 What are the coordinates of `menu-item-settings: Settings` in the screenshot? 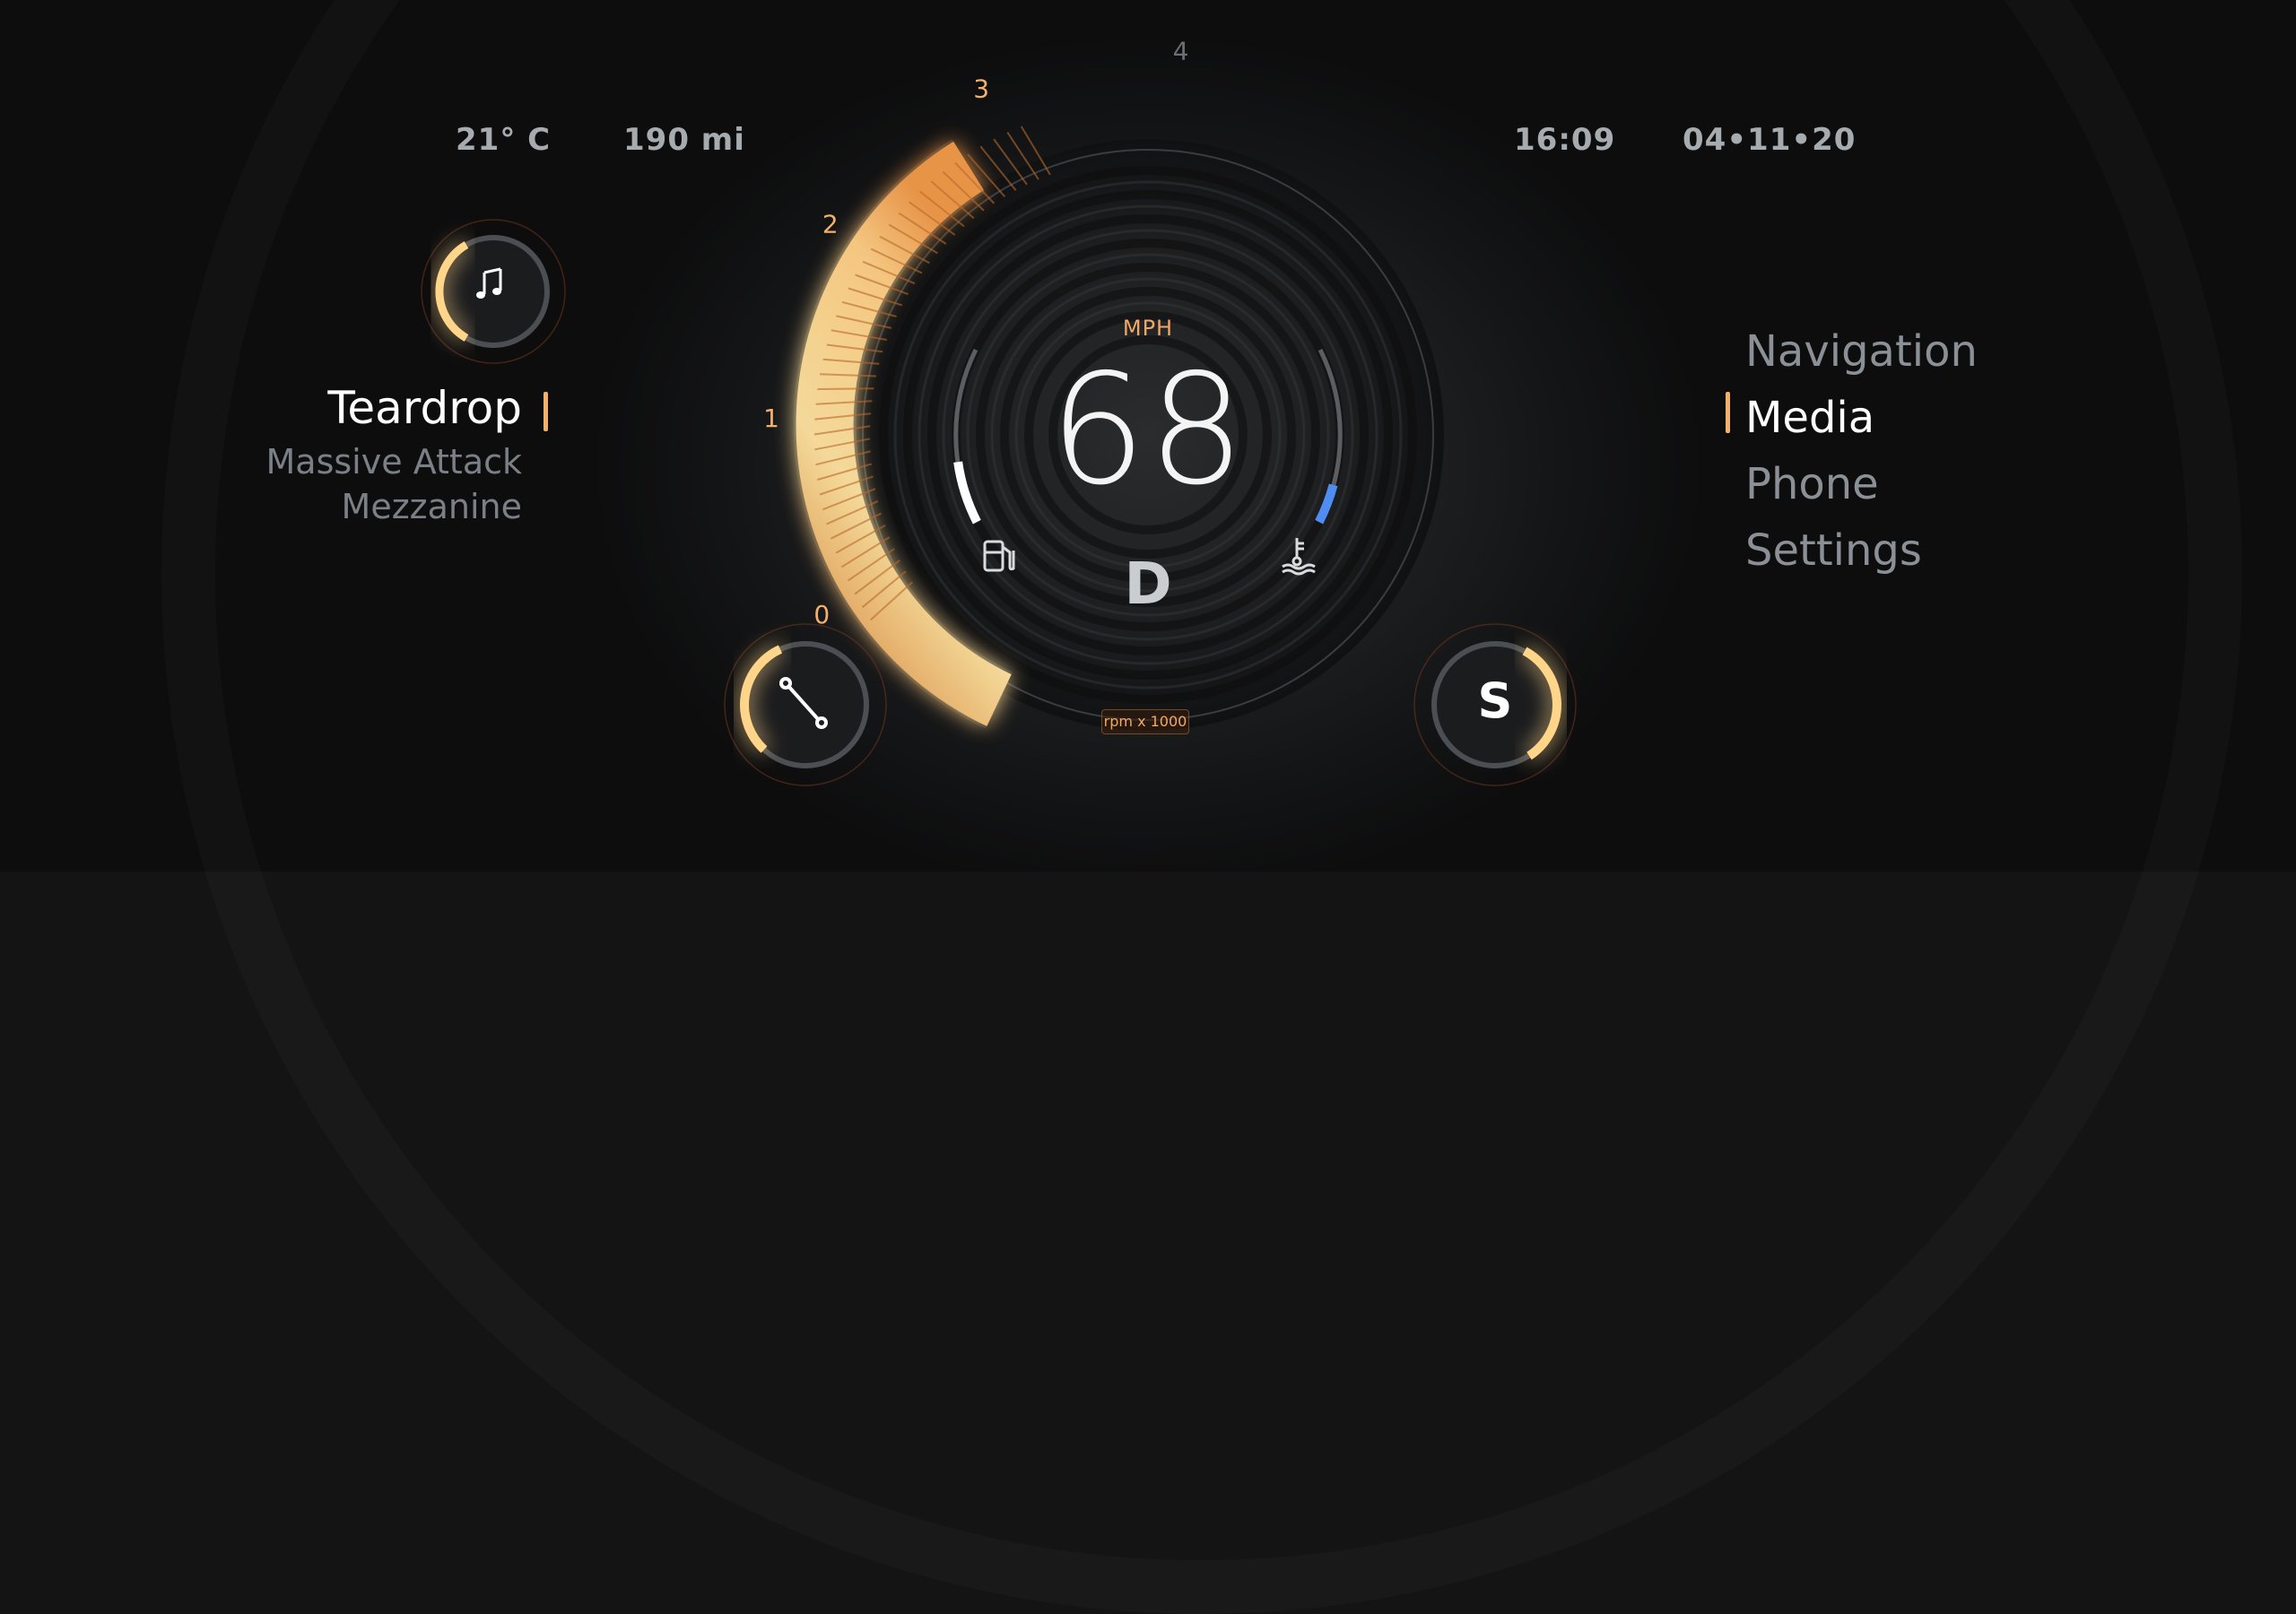 It's located at (1861, 550).